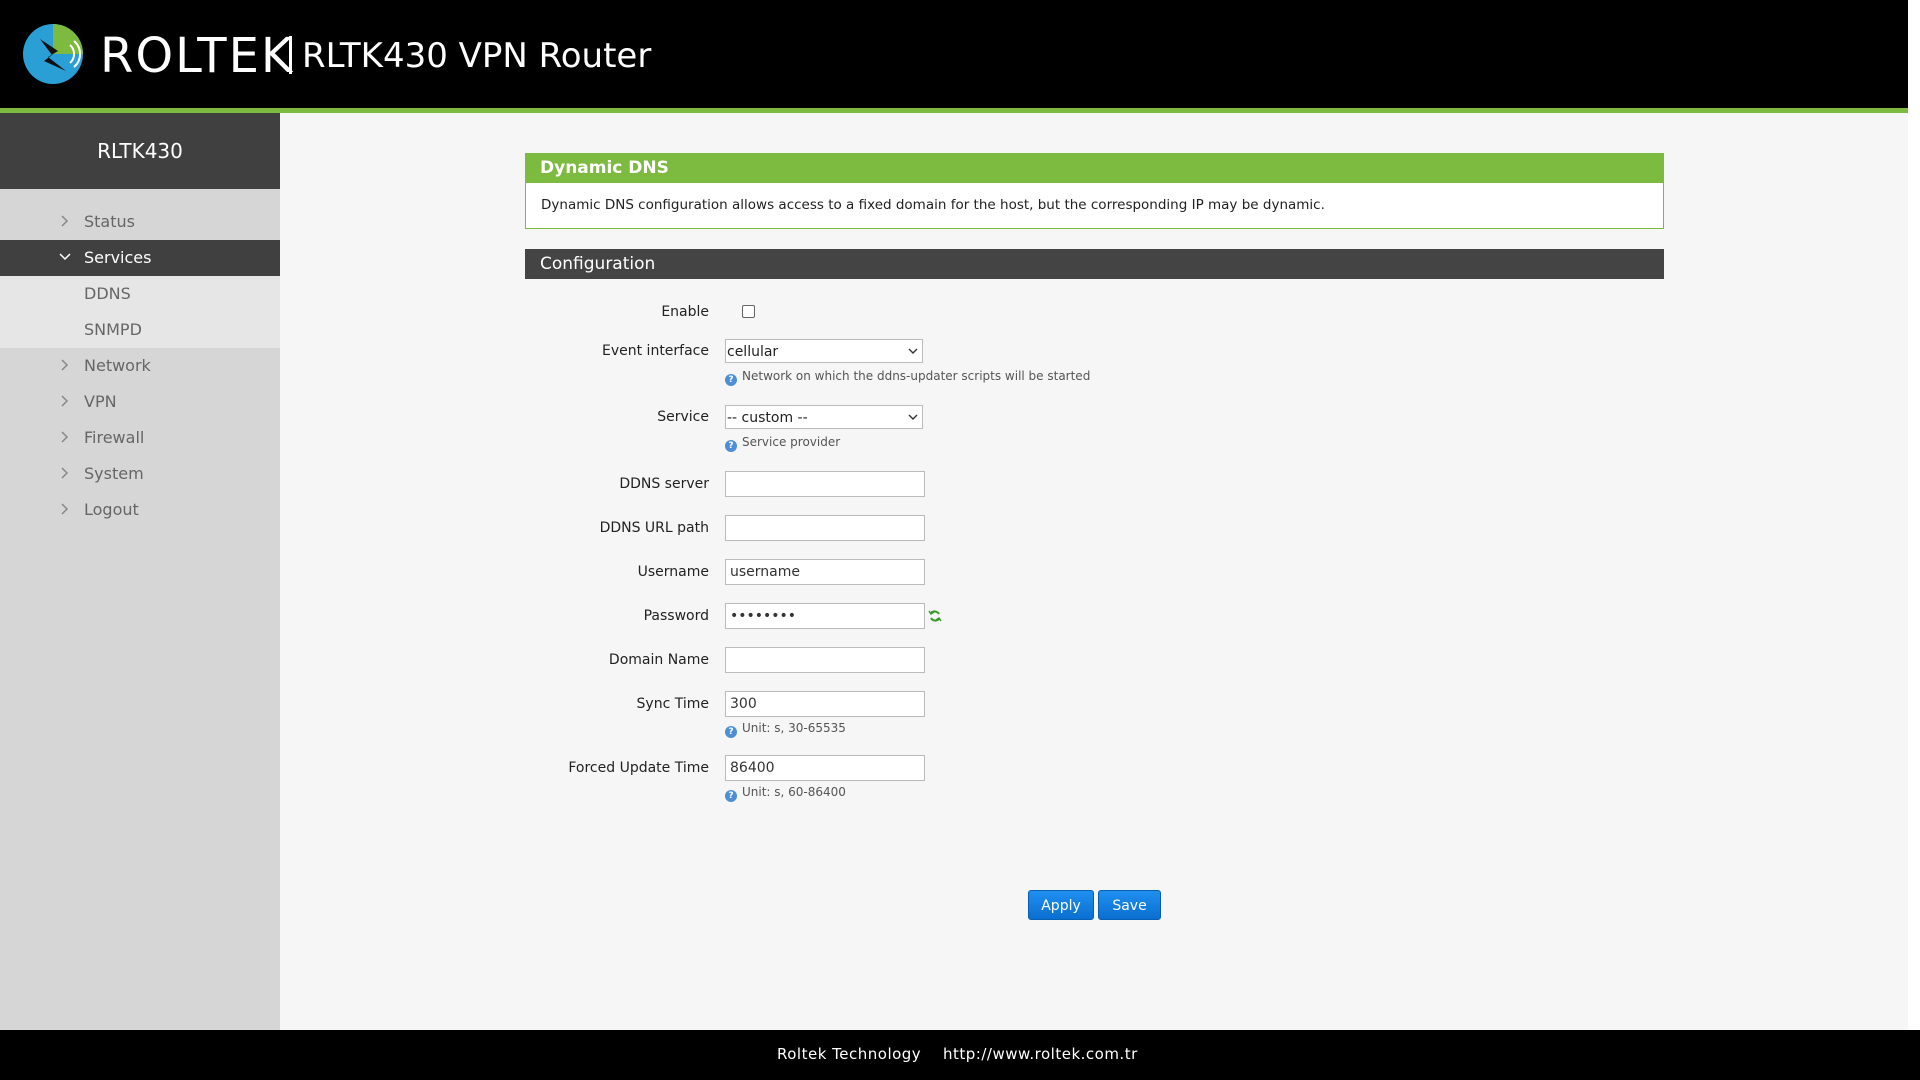  What do you see at coordinates (825, 768) in the screenshot?
I see `forced-update-time-input` at bounding box center [825, 768].